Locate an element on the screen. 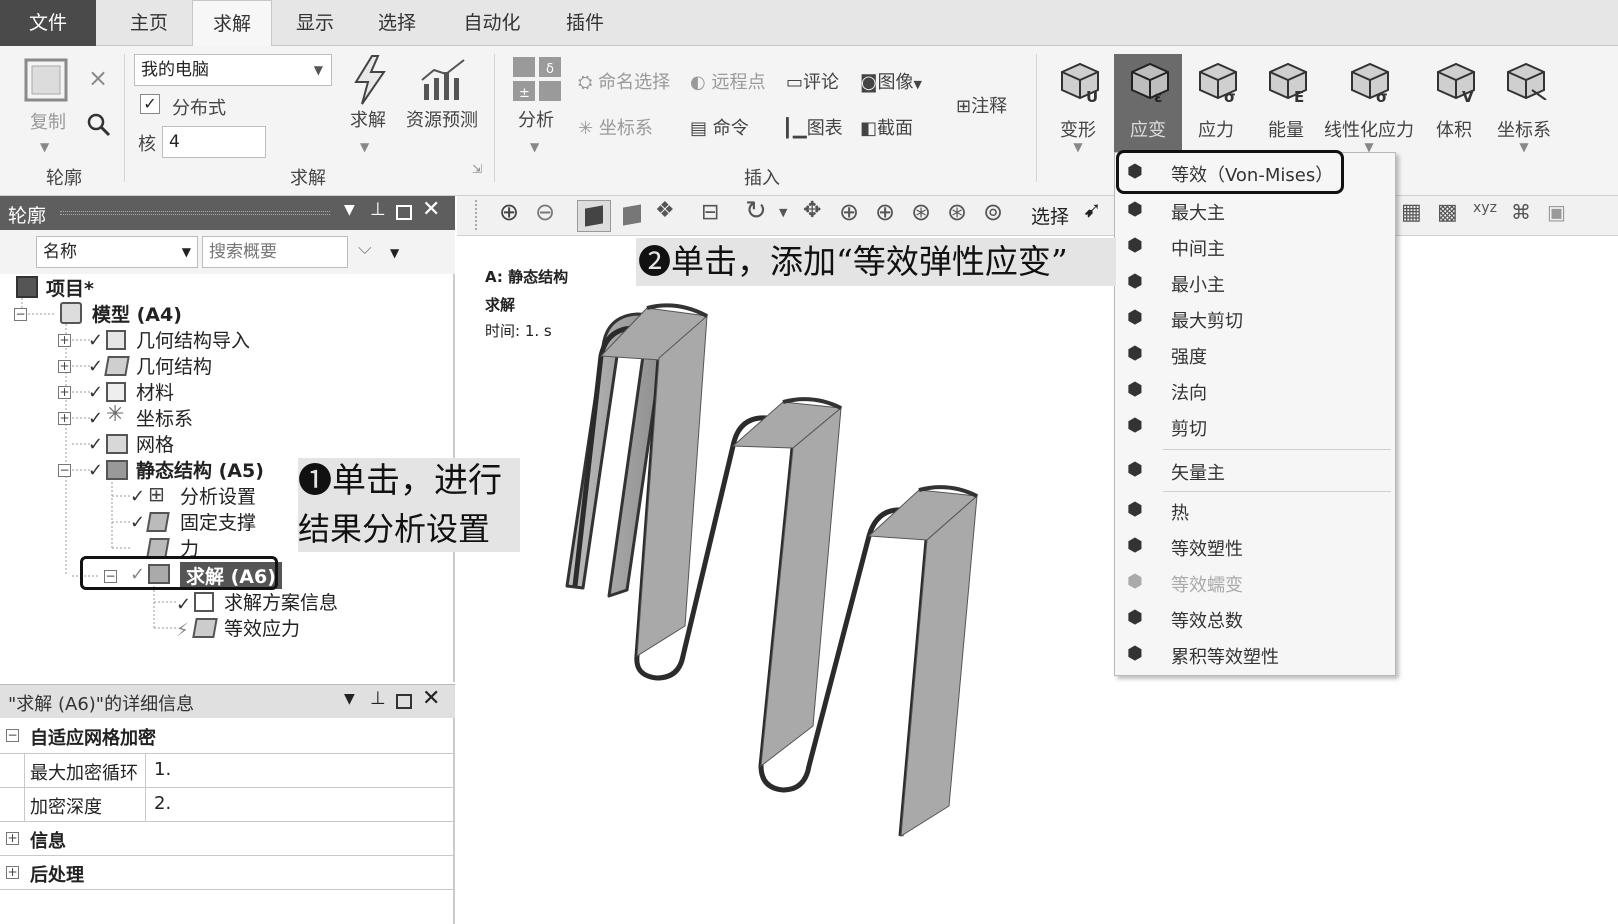 This screenshot has height=924, width=1618. linearized-stress-button: σ 线性化应力 ▼ is located at coordinates (1369, 109).